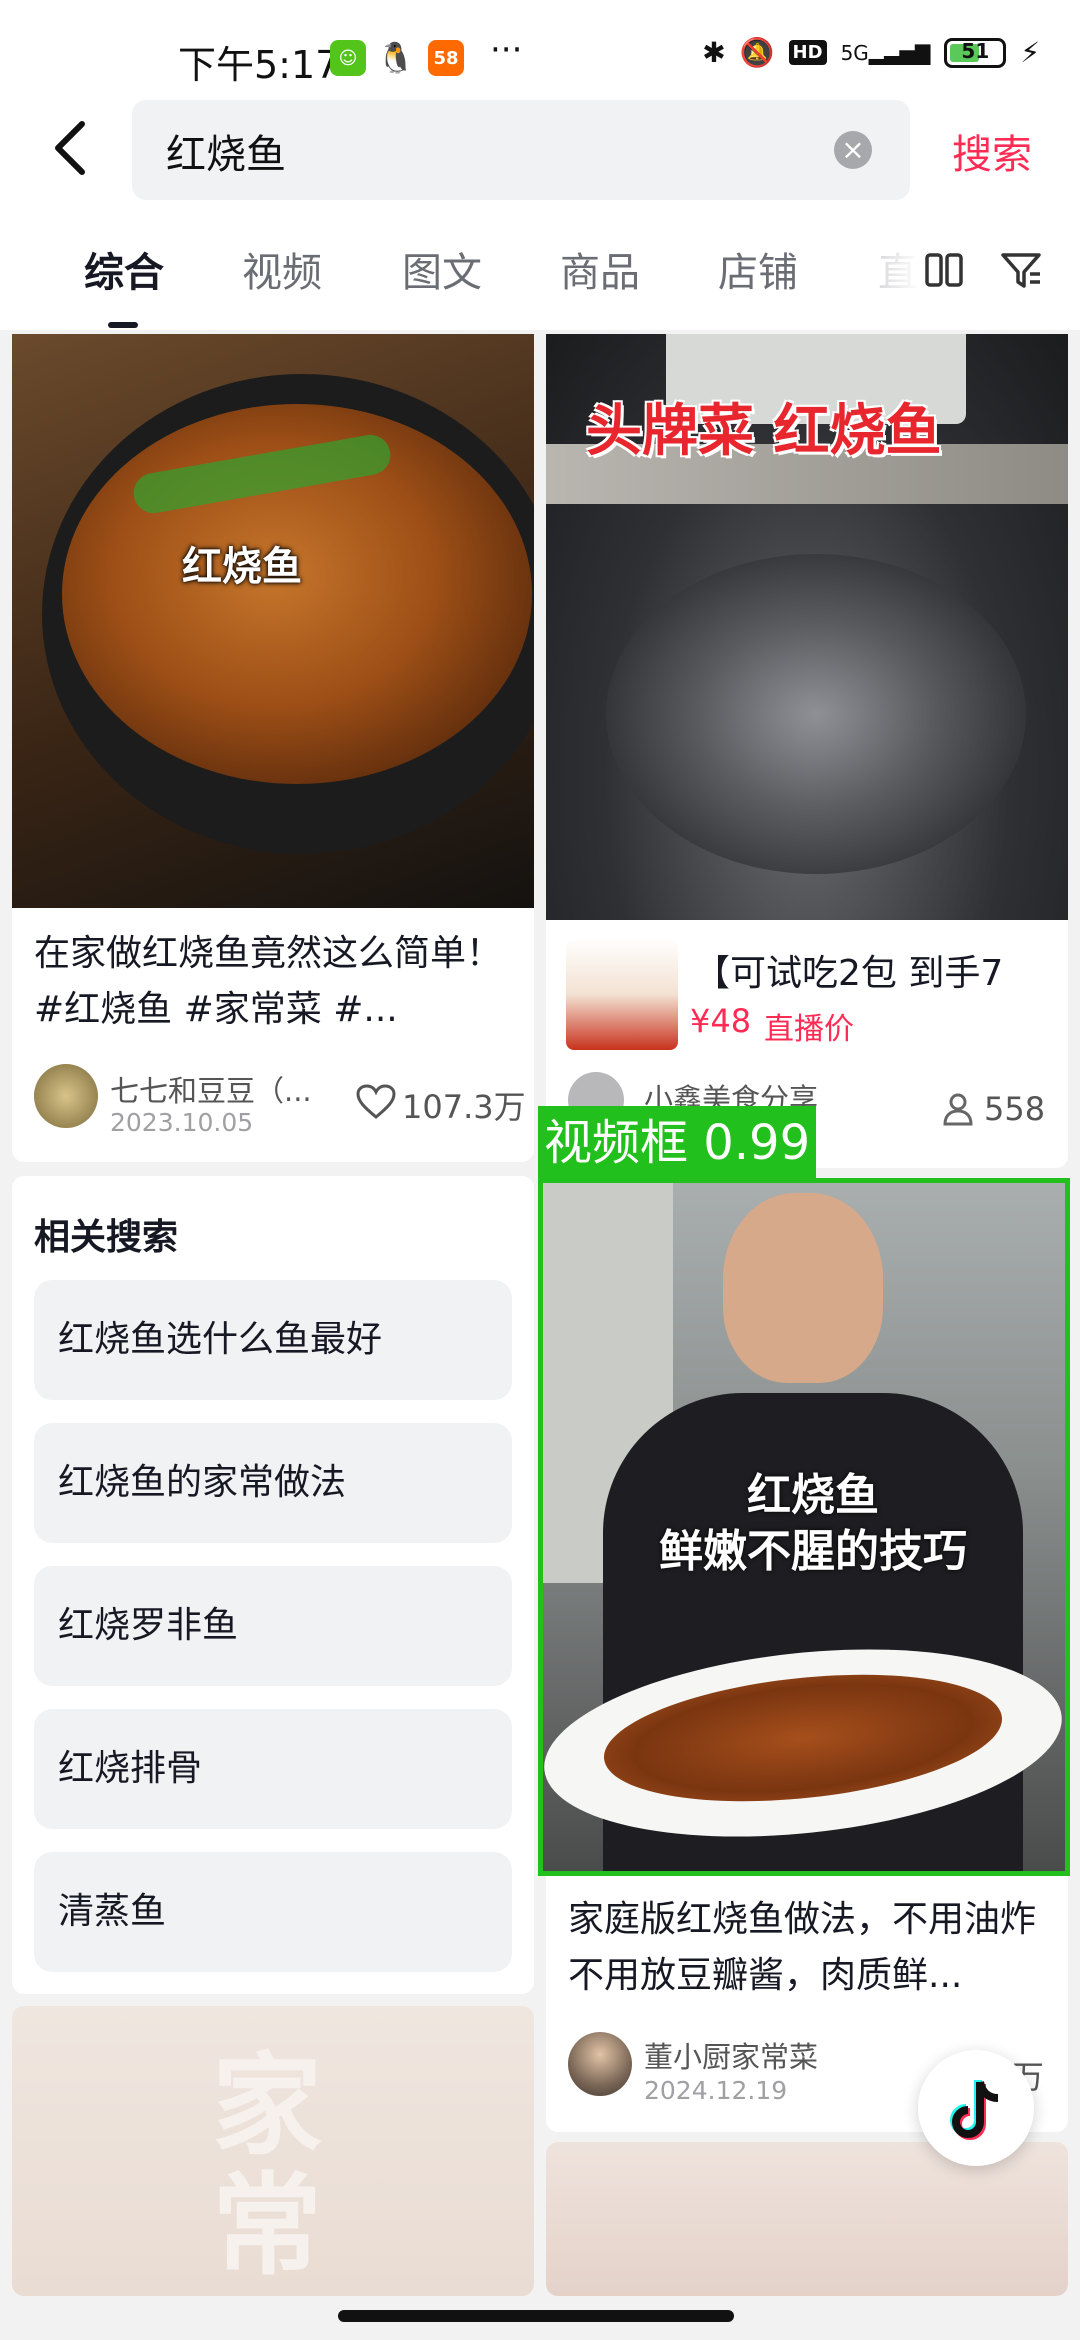 The width and height of the screenshot is (1080, 2340). I want to click on tab-products: 商品, so click(600, 269).